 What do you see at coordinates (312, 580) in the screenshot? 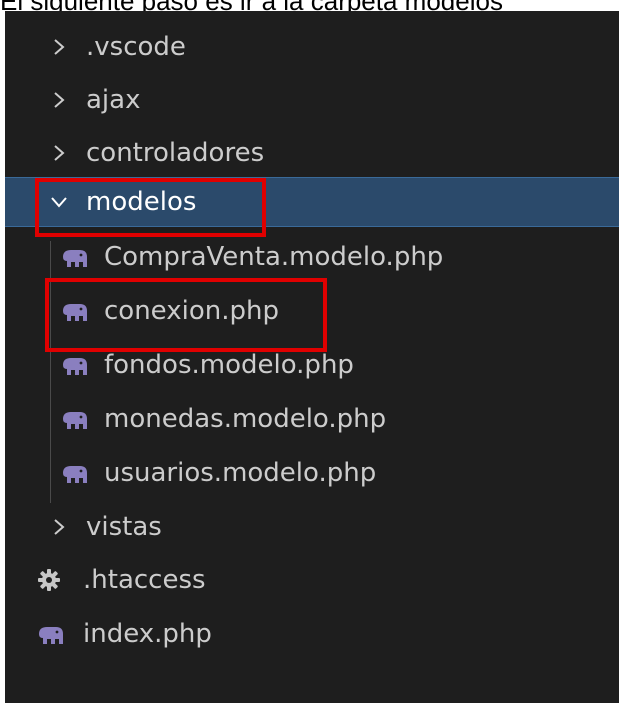
I see `tree-file-htaccess: .htaccess` at bounding box center [312, 580].